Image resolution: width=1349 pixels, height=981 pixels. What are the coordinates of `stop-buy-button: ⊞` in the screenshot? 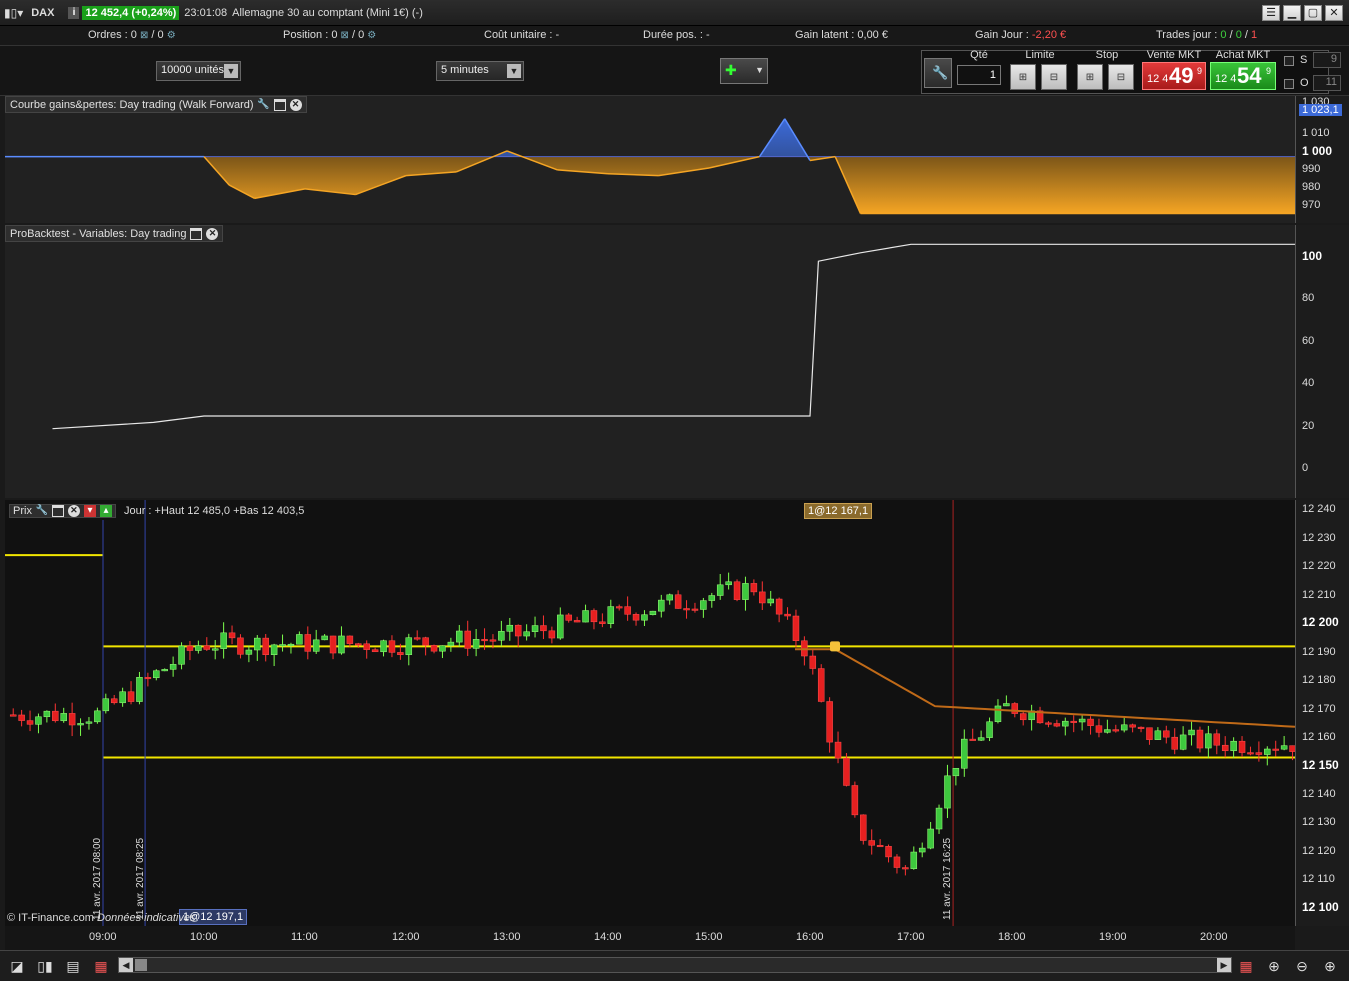 It's located at (1090, 77).